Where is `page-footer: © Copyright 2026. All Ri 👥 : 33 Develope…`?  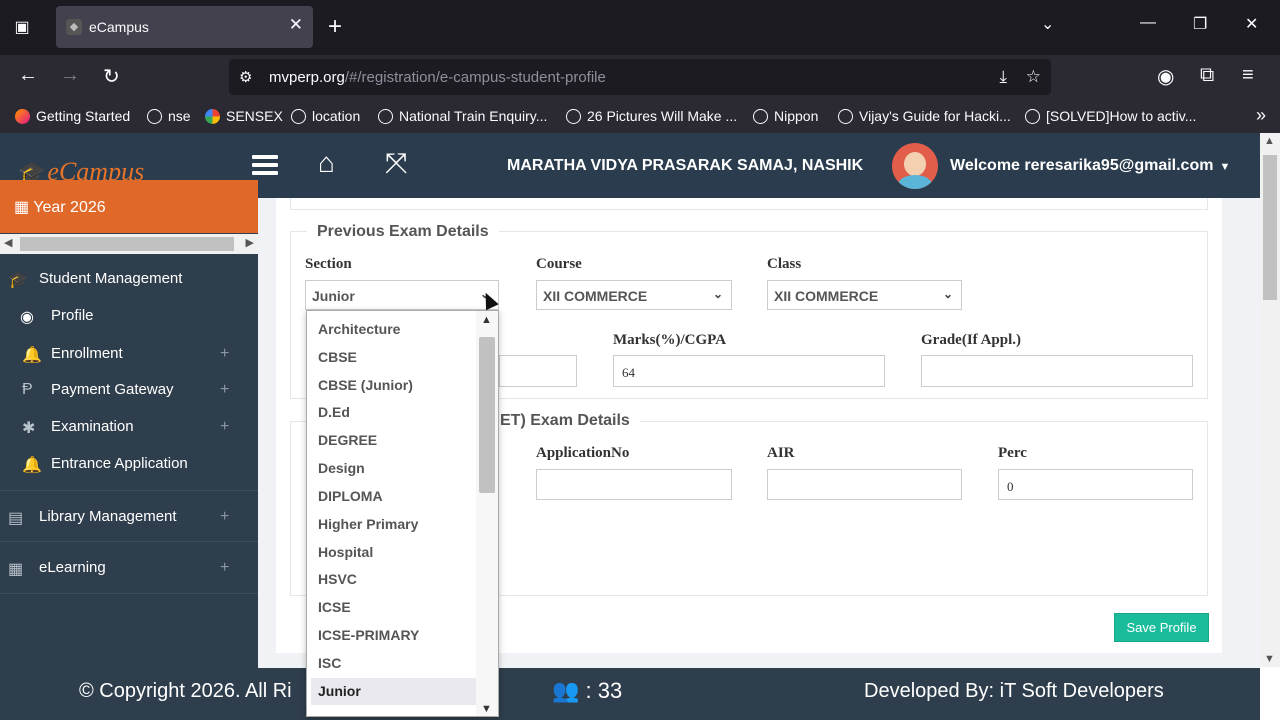 page-footer: © Copyright 2026. All Ri 👥 : 33 Develope… is located at coordinates (630, 694).